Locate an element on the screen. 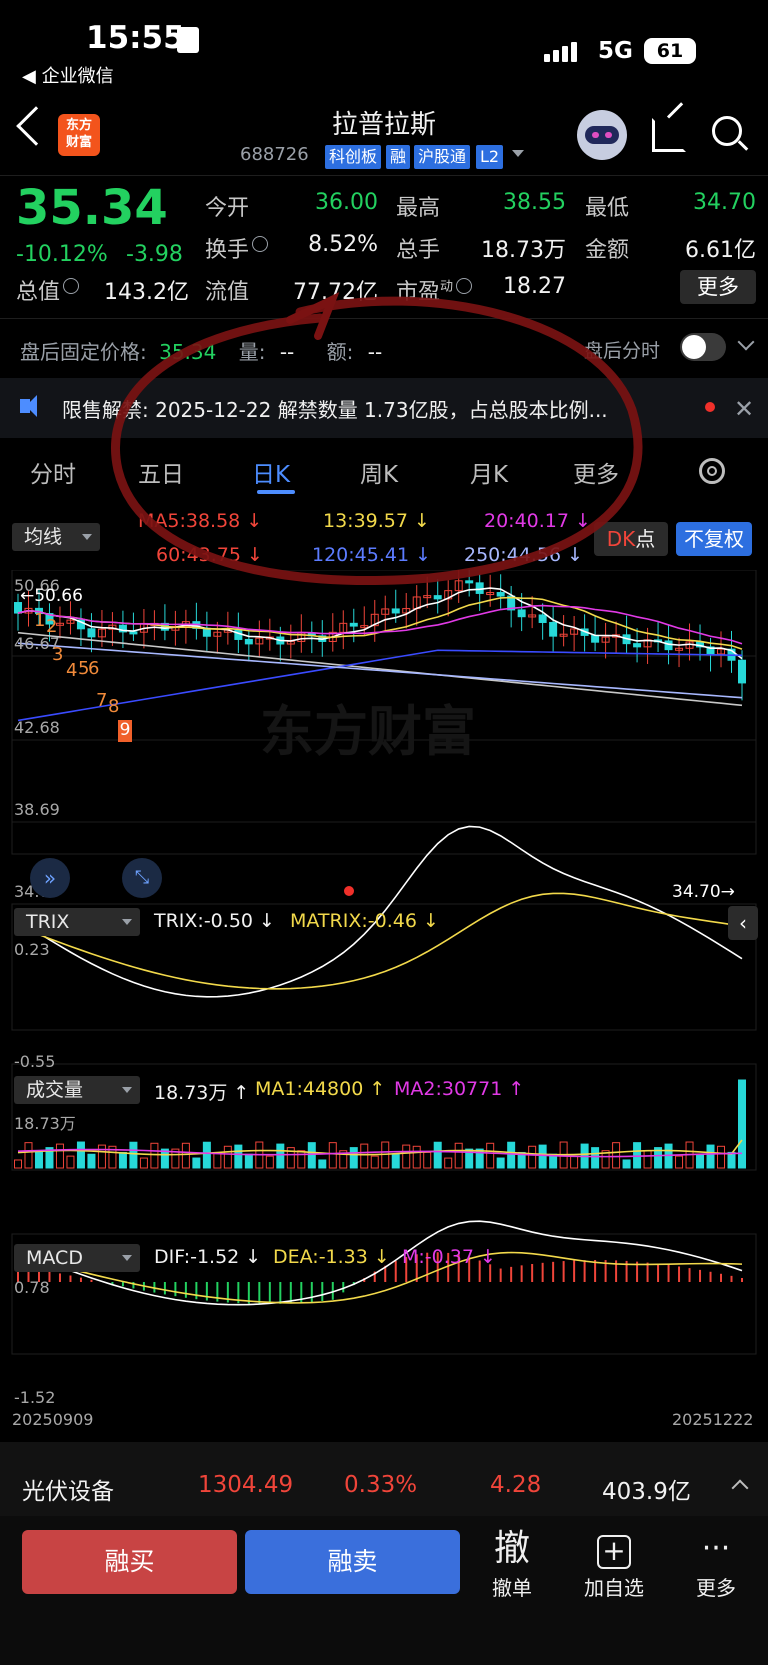  tab-timeshare: 分时 is located at coordinates (53, 472).